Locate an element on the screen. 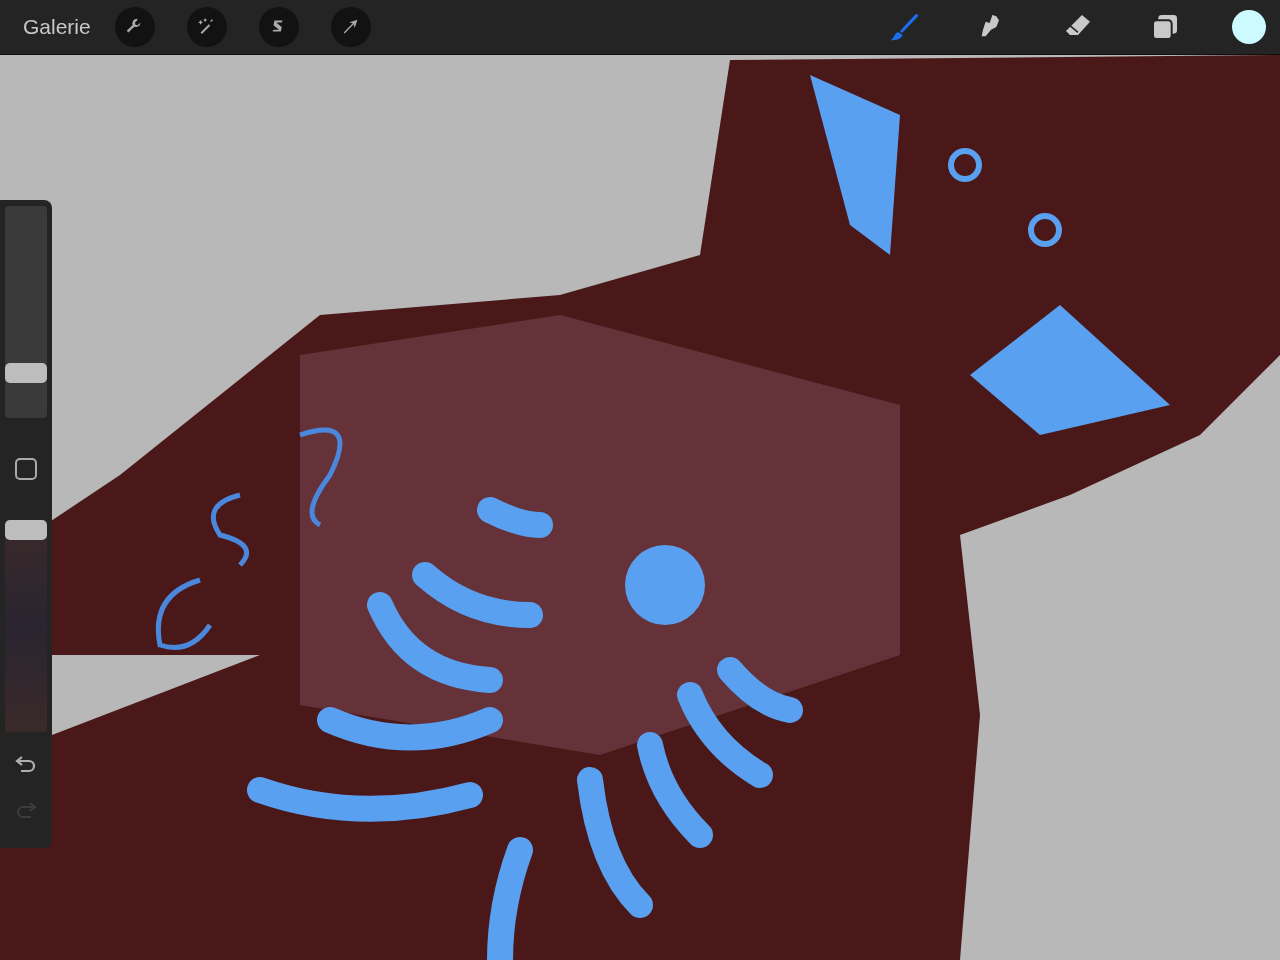  brush-icon is located at coordinates (904, 27).